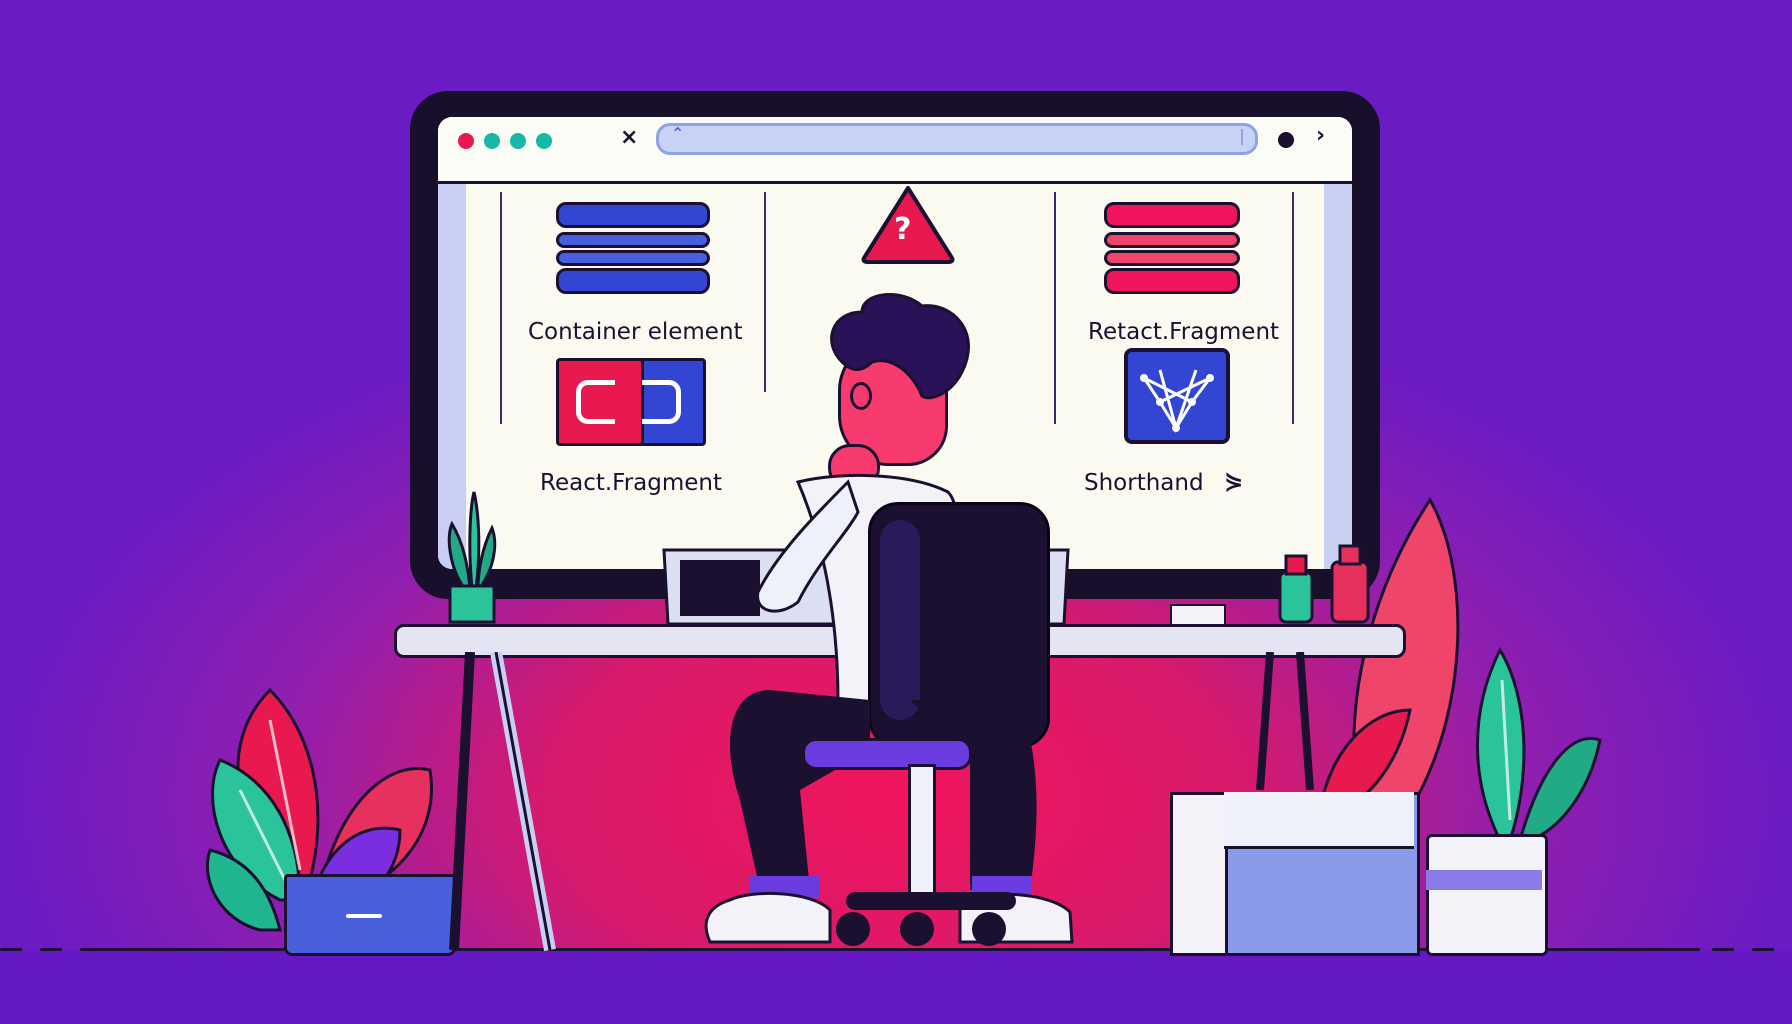  I want to click on window-dot-red, so click(466, 141).